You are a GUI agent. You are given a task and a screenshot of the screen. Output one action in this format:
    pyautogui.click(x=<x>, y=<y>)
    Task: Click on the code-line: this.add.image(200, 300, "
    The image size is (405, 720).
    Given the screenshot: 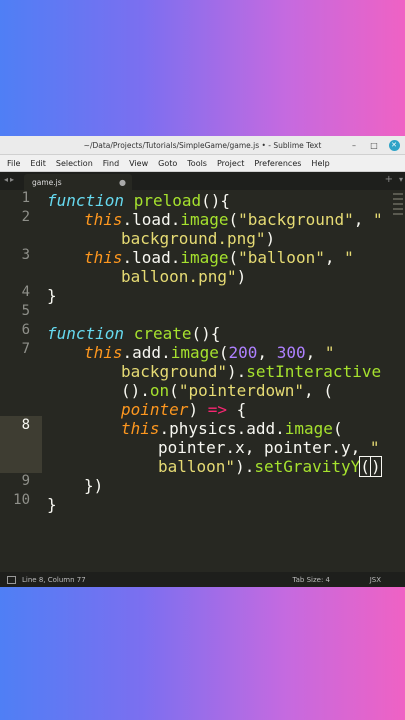 What is the action you would take?
    pyautogui.click(x=209, y=352)
    